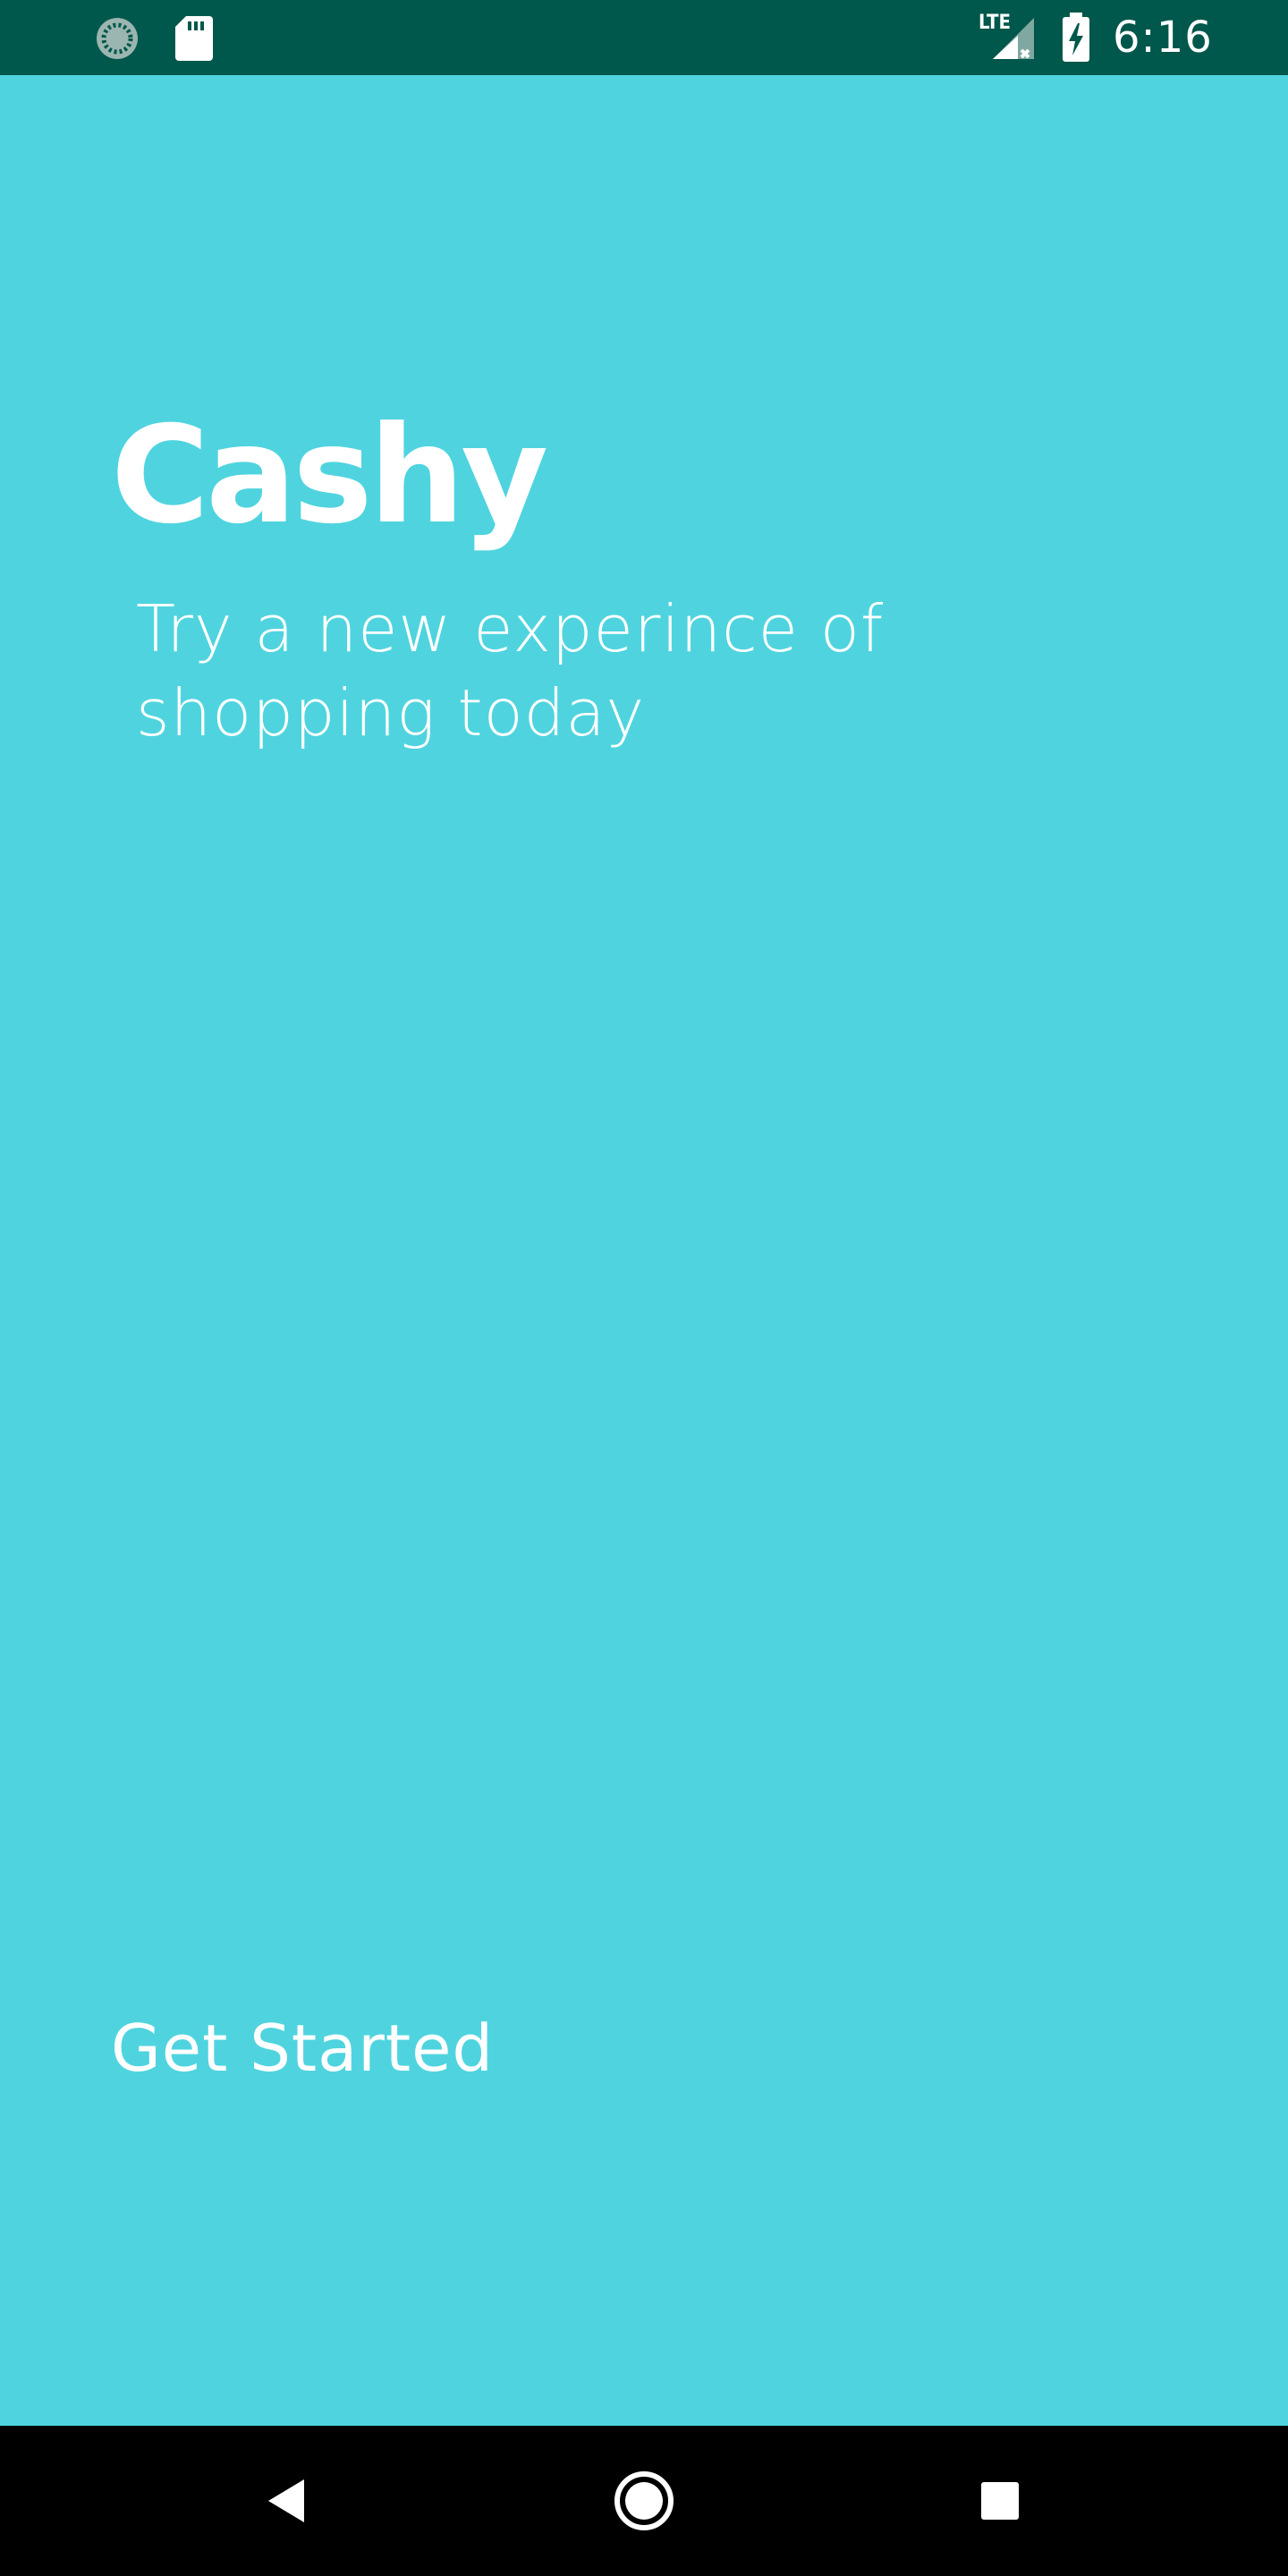 This screenshot has height=2576, width=1288. I want to click on sd-card-icon, so click(194, 40).